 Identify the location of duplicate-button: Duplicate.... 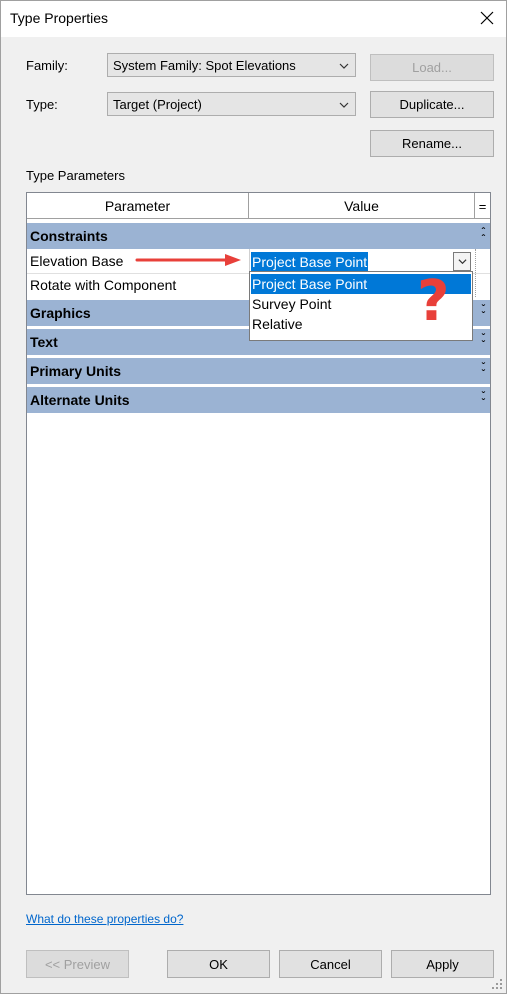
(432, 104).